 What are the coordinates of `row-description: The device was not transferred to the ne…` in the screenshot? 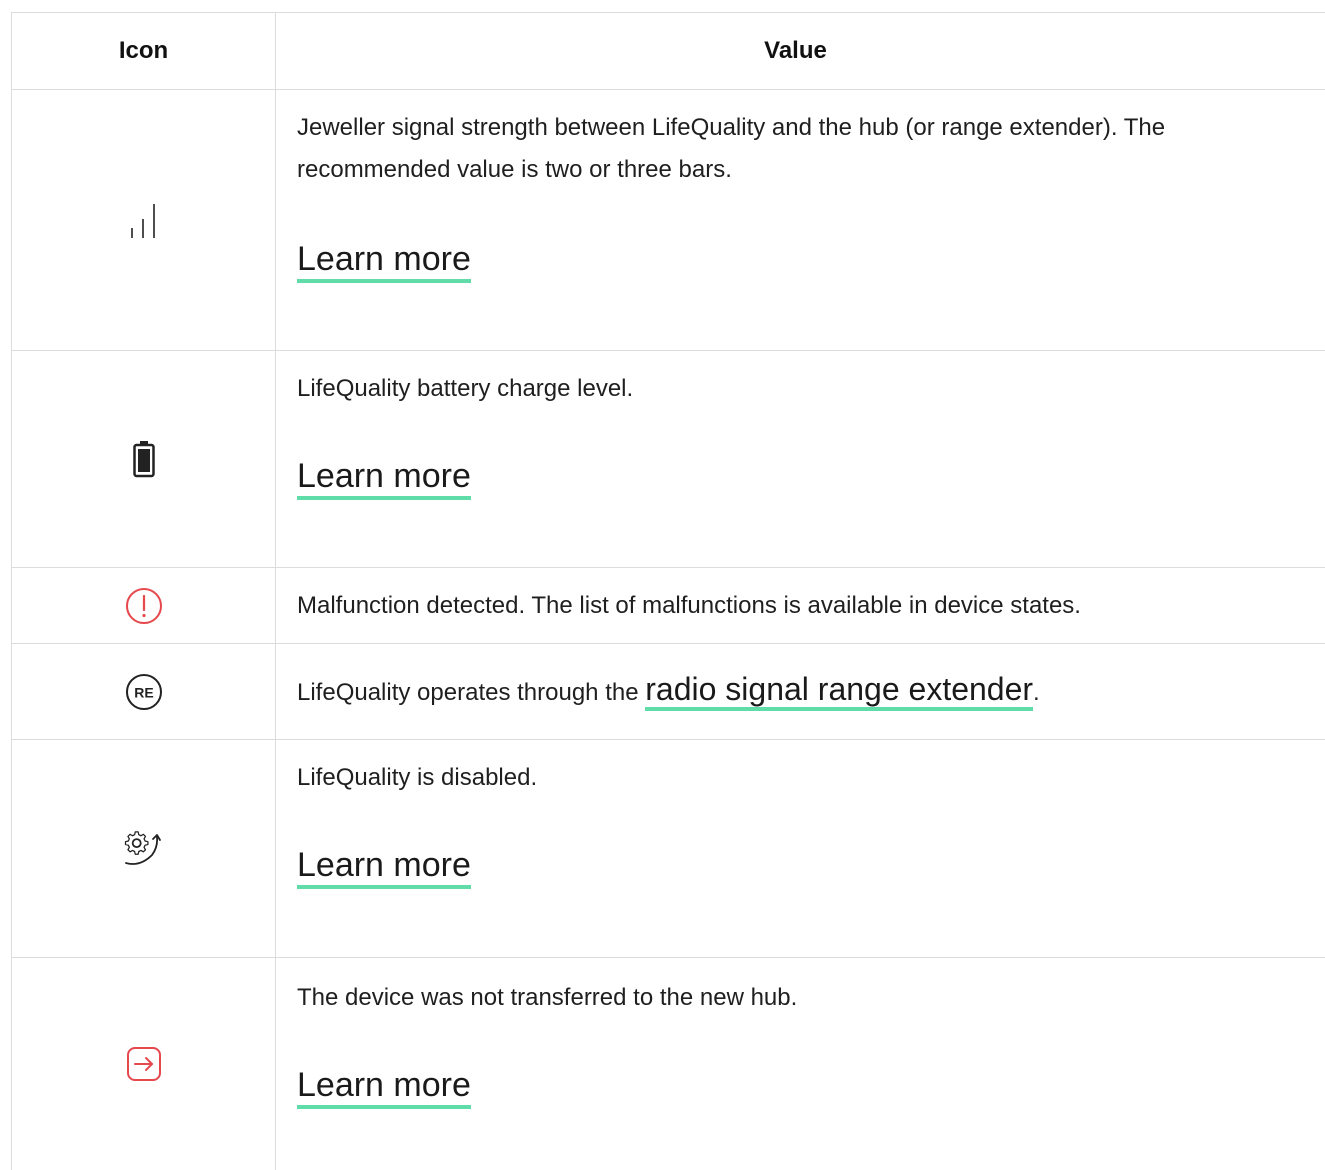 It's located at (547, 997).